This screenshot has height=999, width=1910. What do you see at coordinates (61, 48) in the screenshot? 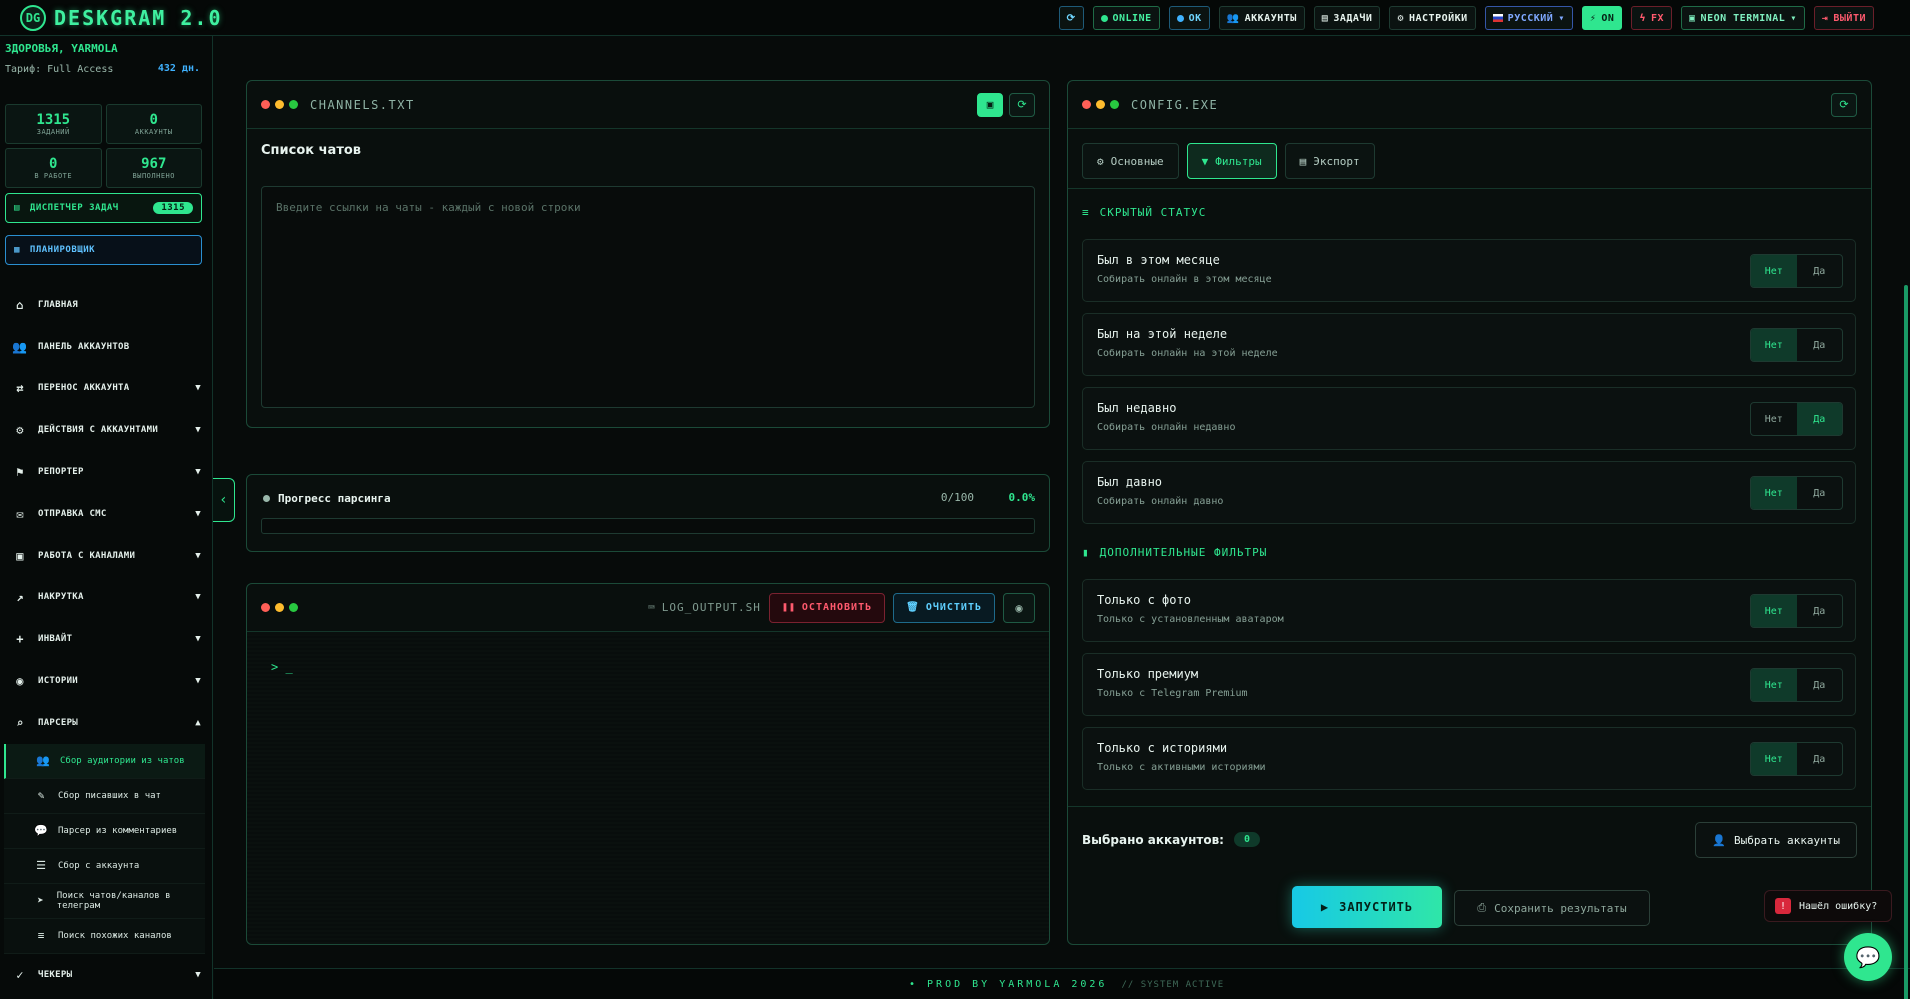
I see `user-greeting: ЗДОРОВЬЯ, YARMOLA` at bounding box center [61, 48].